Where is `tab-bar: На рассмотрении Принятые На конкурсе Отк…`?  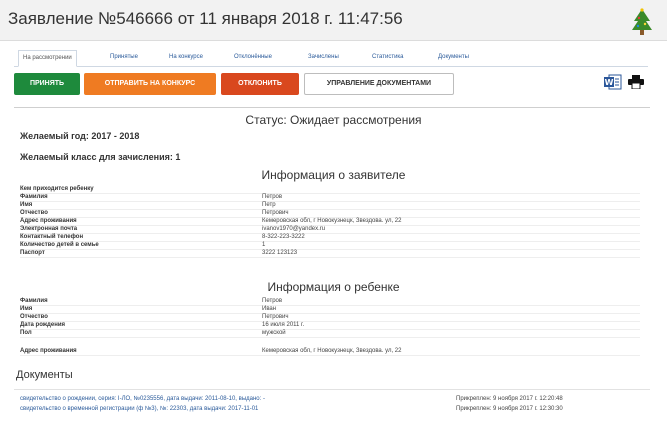
tab-bar: На рассмотрении Принятые На конкурсе Отк… is located at coordinates (331, 58).